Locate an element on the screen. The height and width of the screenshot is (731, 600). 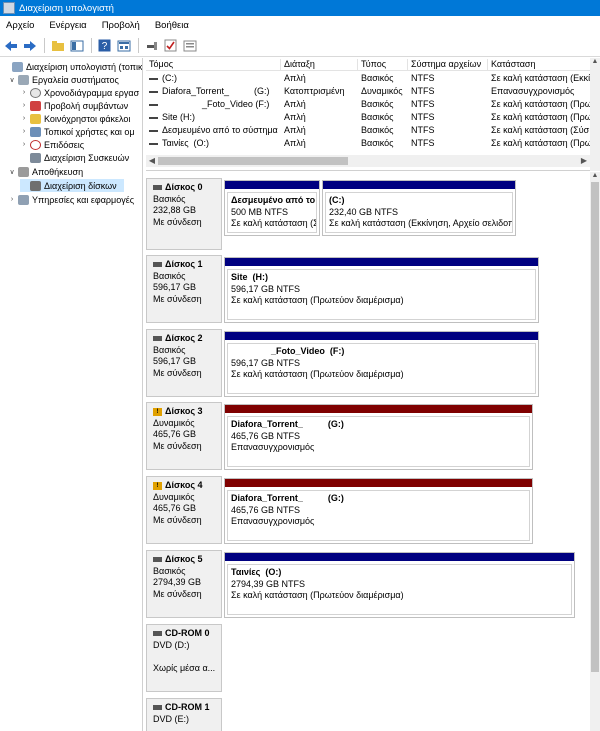
column-header-file-system: Σύστημα αρχείων is located at coordinates (448, 65).